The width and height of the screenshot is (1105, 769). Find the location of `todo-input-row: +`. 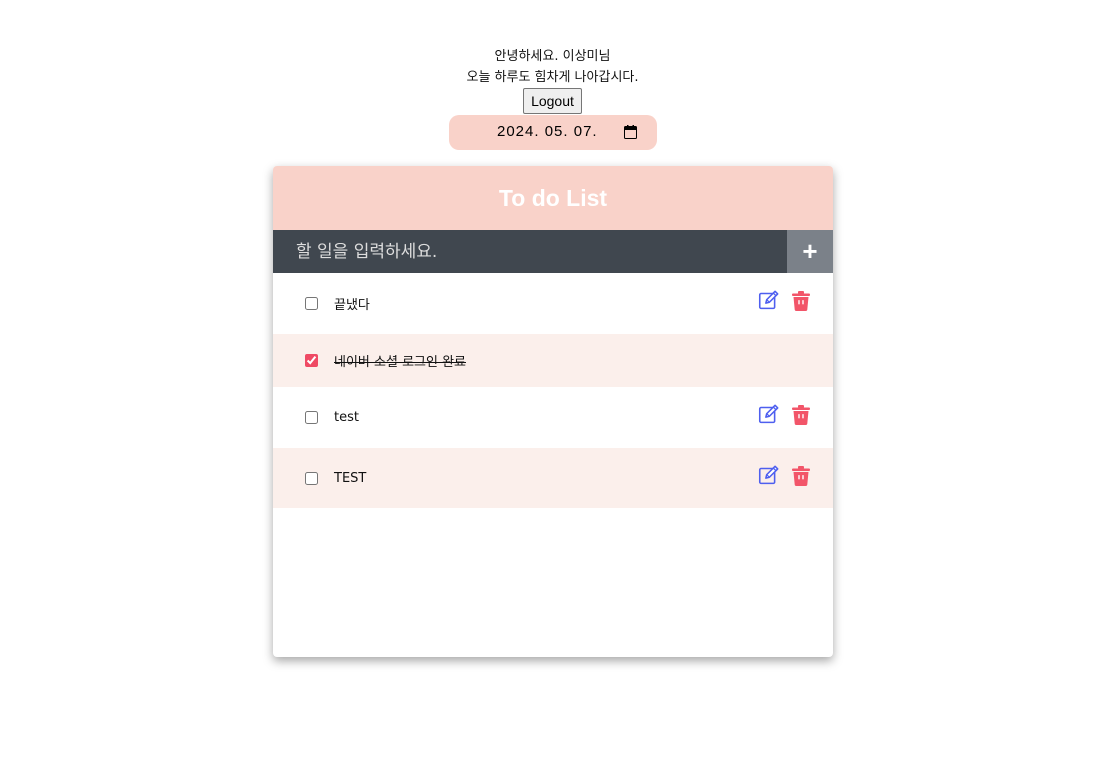

todo-input-row: + is located at coordinates (553, 251).